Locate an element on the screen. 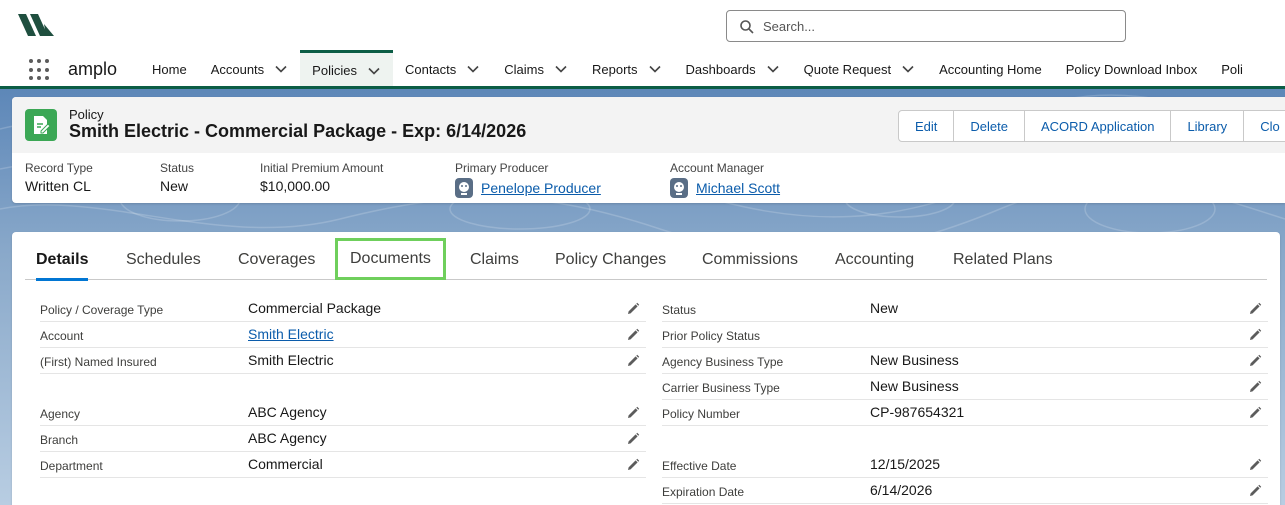 This screenshot has width=1285, height=505. field-label: Department is located at coordinates (71, 466).